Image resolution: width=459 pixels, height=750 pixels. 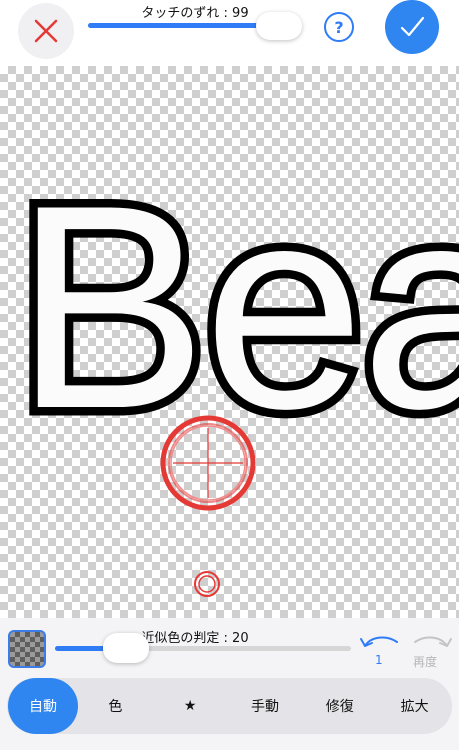 I want to click on top-bar: タッチのずれ : 99 ?, so click(x=229, y=33).